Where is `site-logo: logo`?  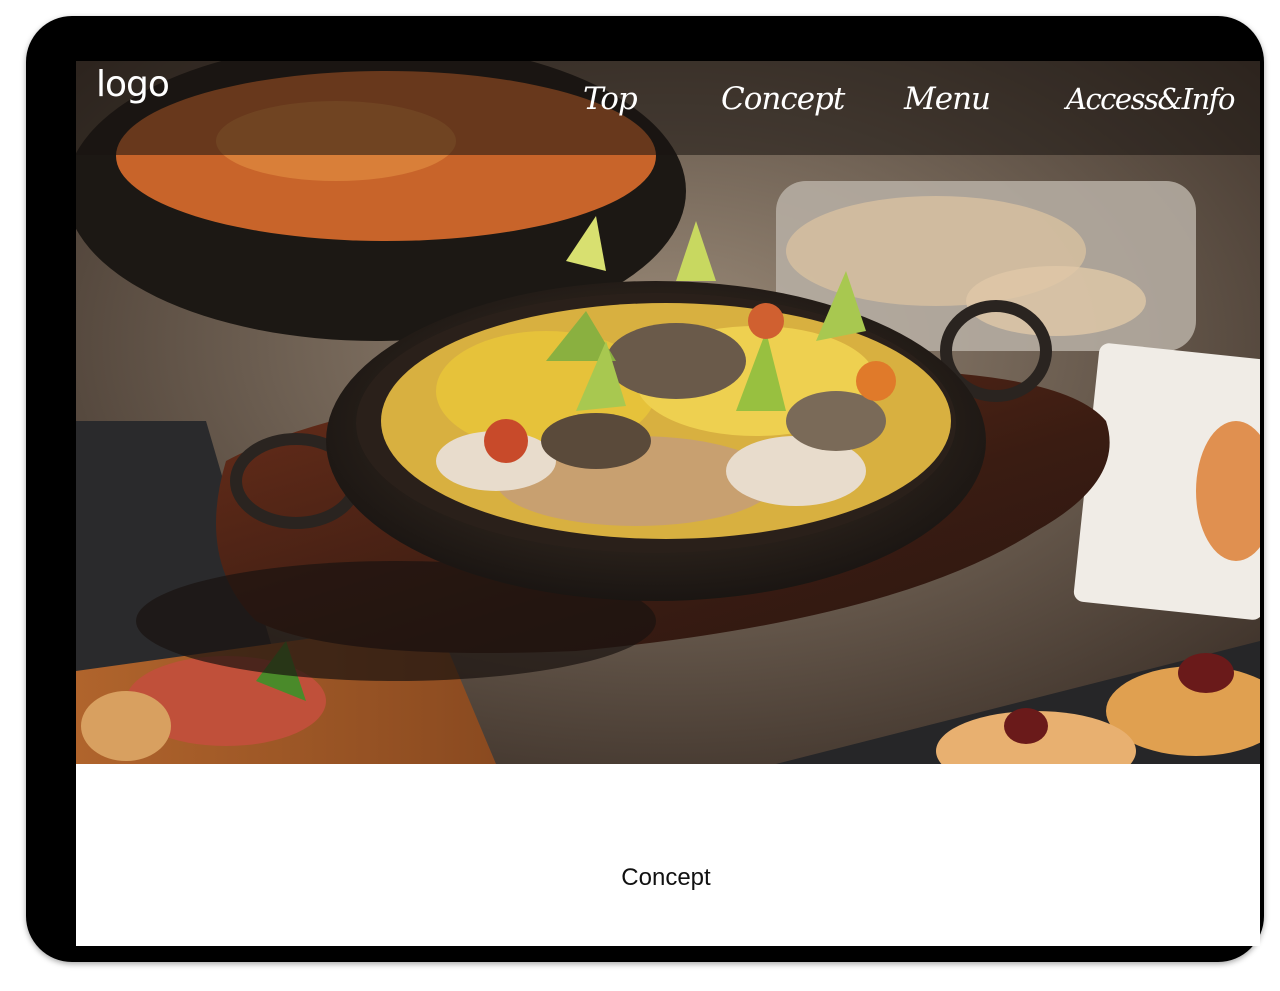 site-logo: logo is located at coordinates (133, 85).